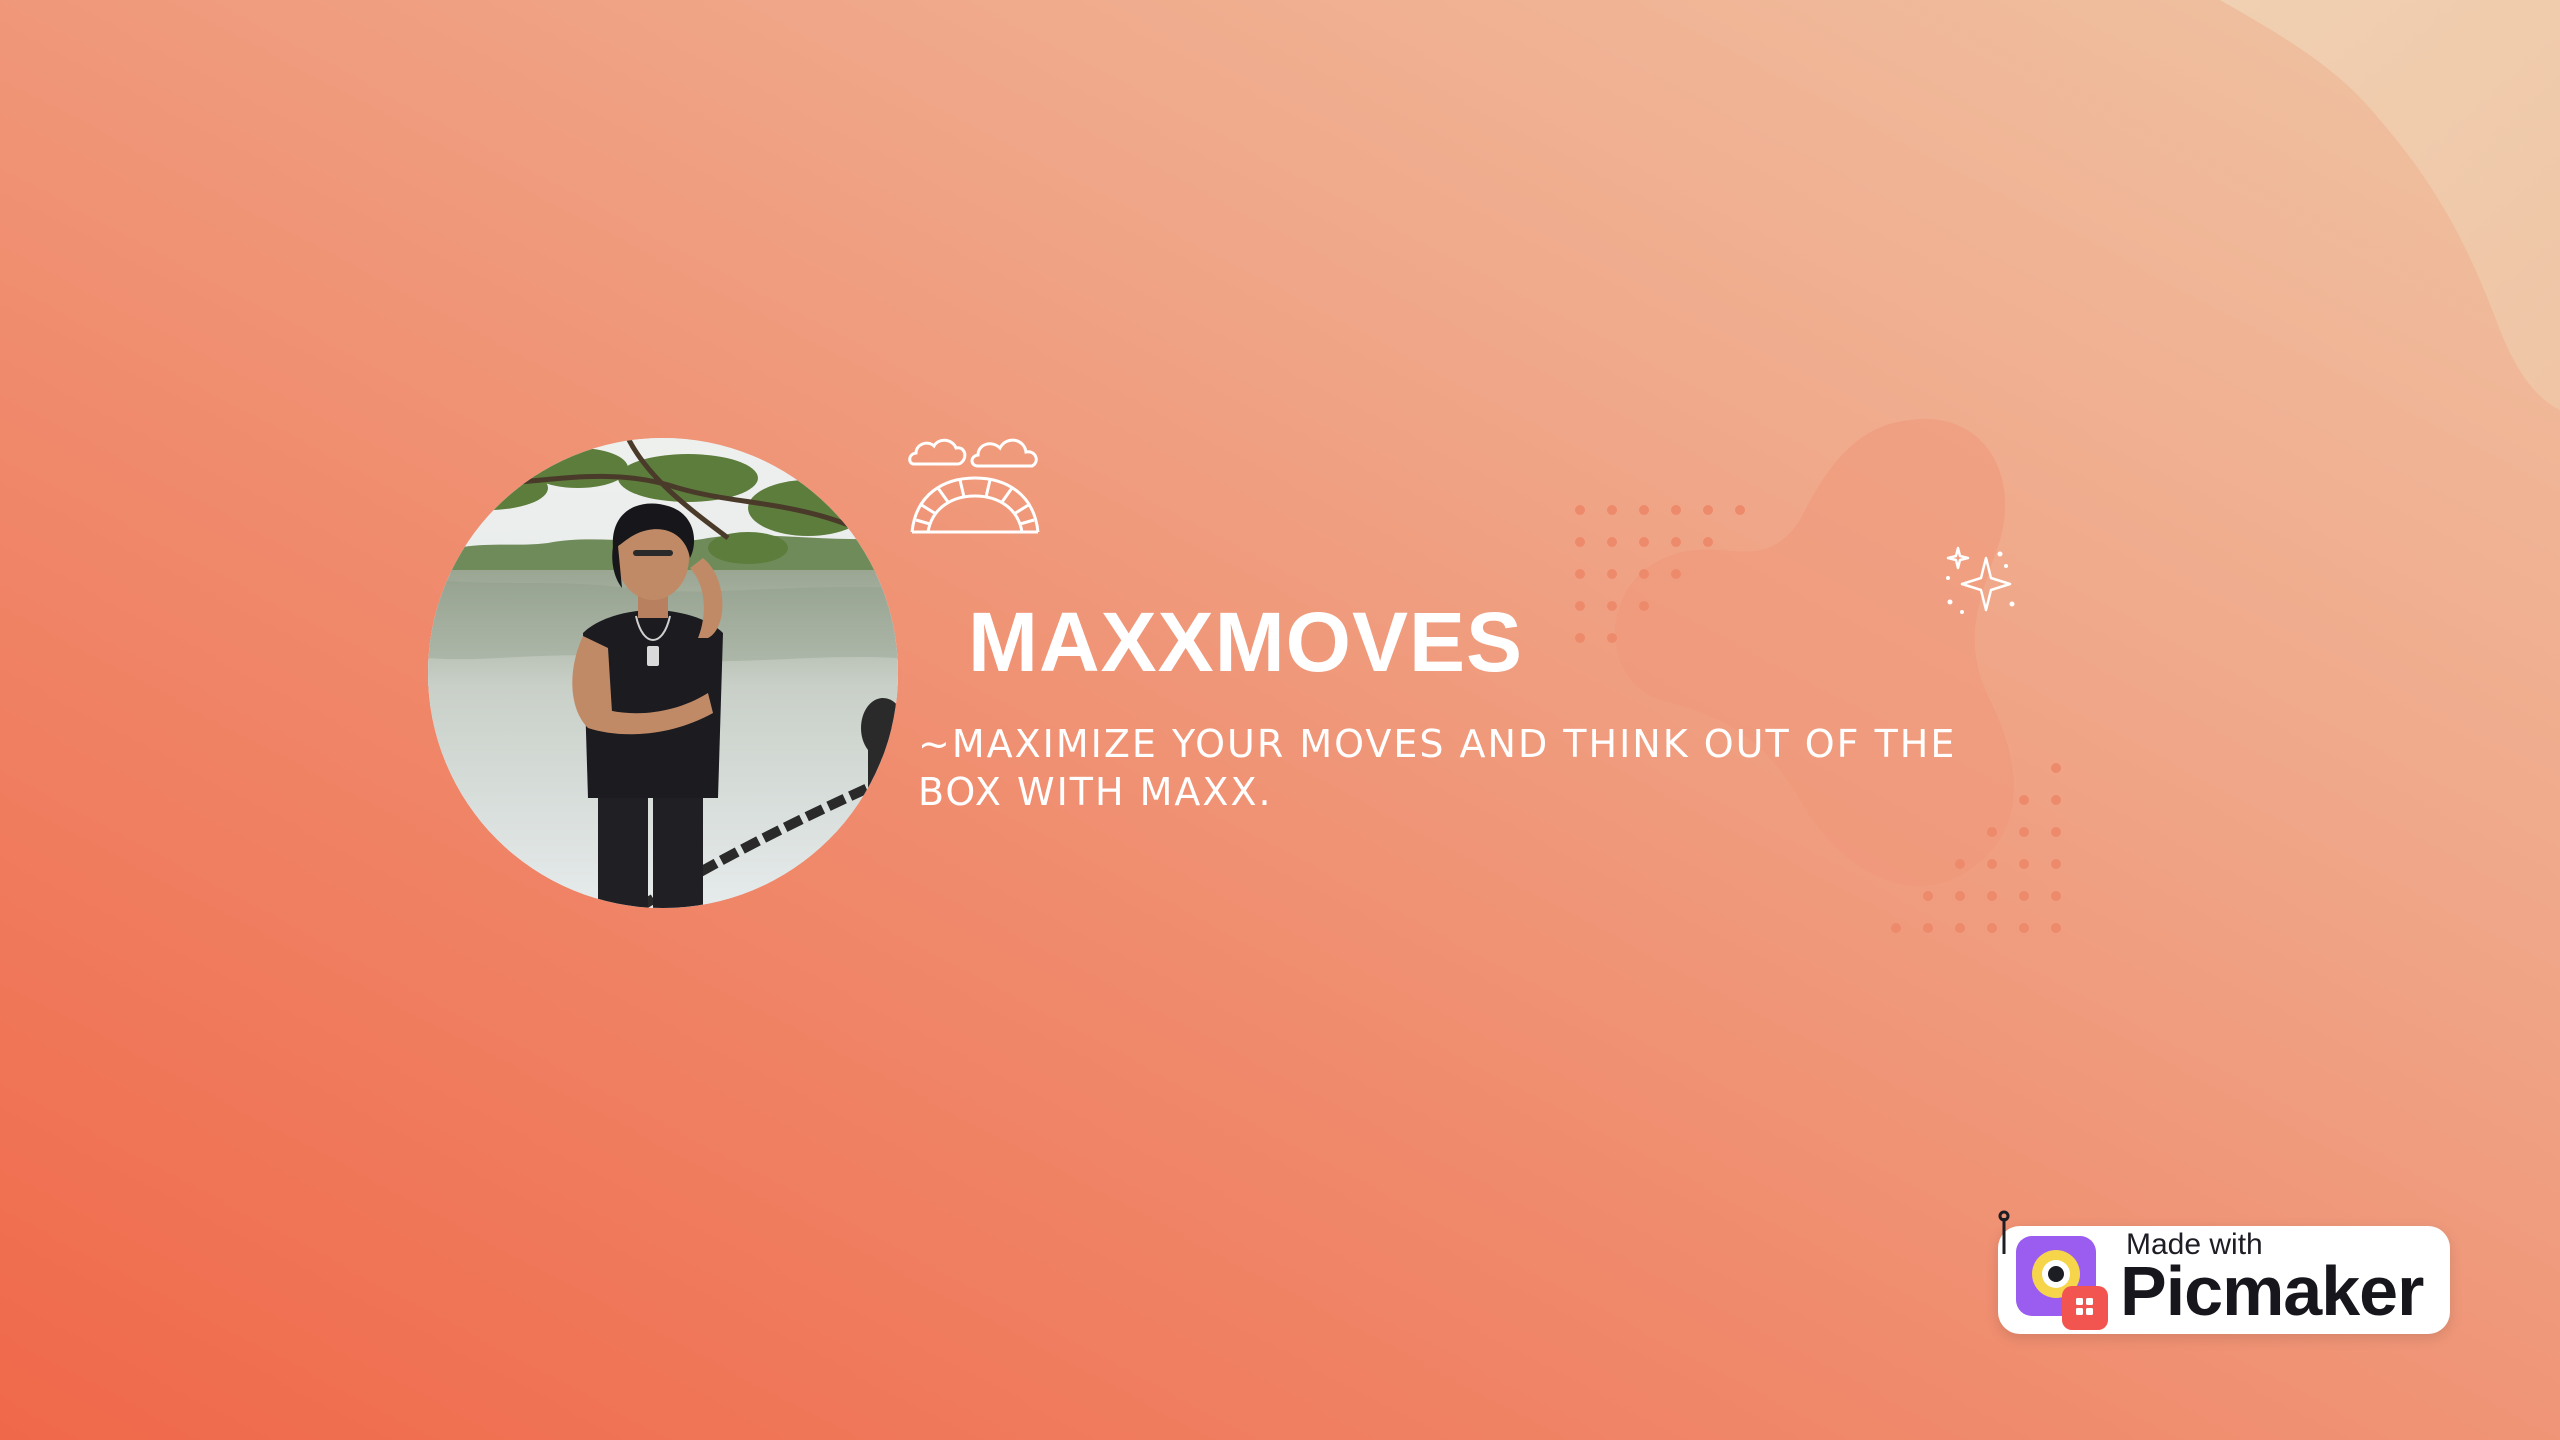 Image resolution: width=2560 pixels, height=1440 pixels. Describe the element at coordinates (1246, 642) in the screenshot. I see `channel-title: MAXXMOVES` at that location.